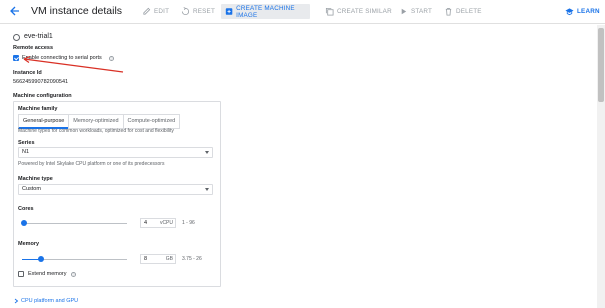 The height and width of the screenshot is (308, 605). What do you see at coordinates (115, 152) in the screenshot?
I see `series-select: N1` at bounding box center [115, 152].